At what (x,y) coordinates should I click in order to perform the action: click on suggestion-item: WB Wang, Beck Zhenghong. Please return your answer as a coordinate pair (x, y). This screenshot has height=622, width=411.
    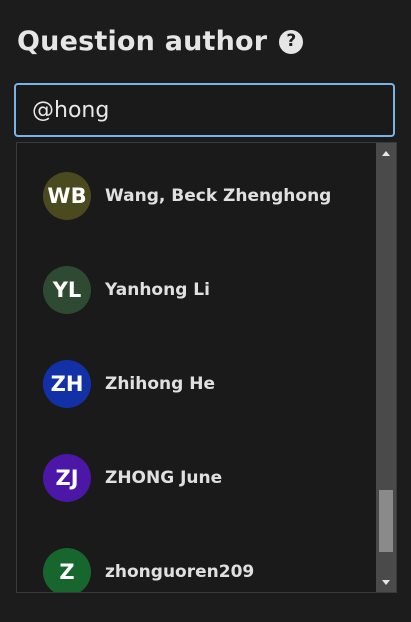
    Looking at the image, I should click on (196, 196).